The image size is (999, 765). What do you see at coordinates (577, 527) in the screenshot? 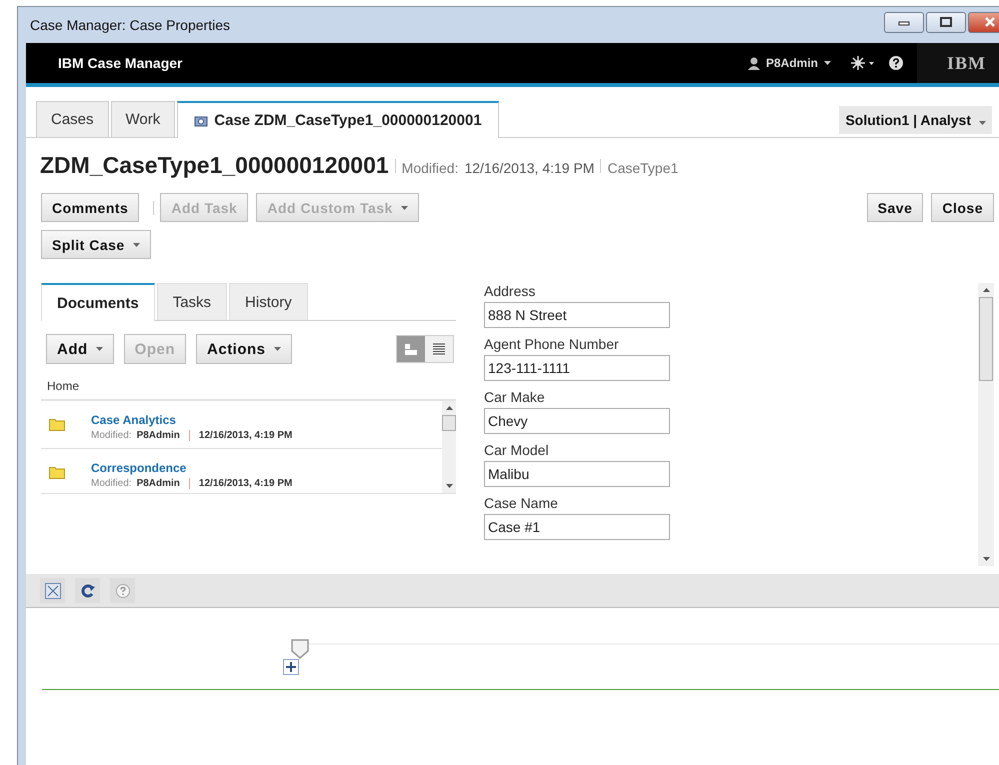
I see `input-field: Case #1` at bounding box center [577, 527].